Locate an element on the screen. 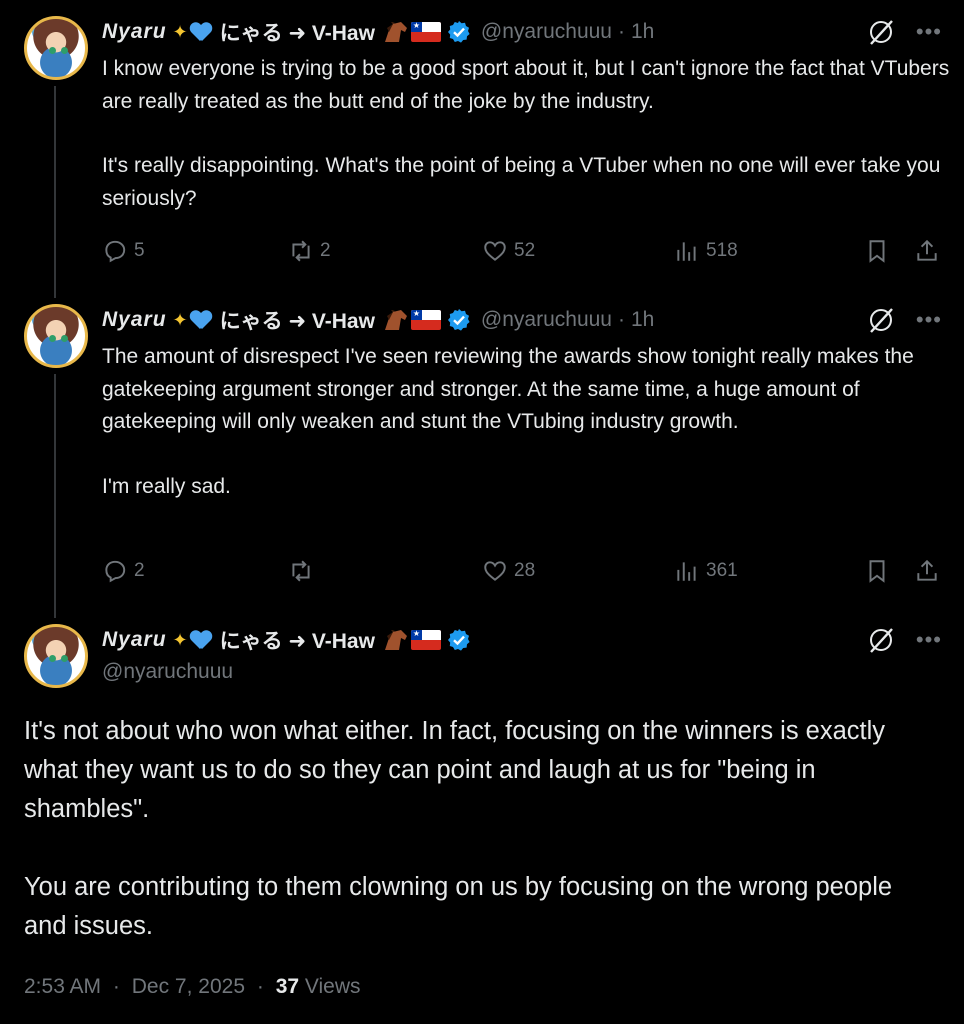 Image resolution: width=964 pixels, height=1024 pixels. views-button: 518 is located at coordinates (706, 251).